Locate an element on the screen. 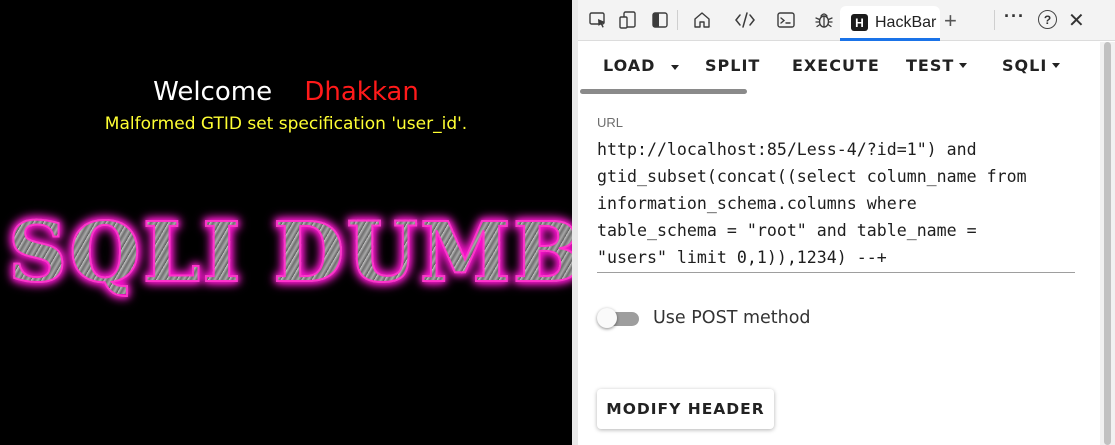  split-button: SPLIT is located at coordinates (732, 65).